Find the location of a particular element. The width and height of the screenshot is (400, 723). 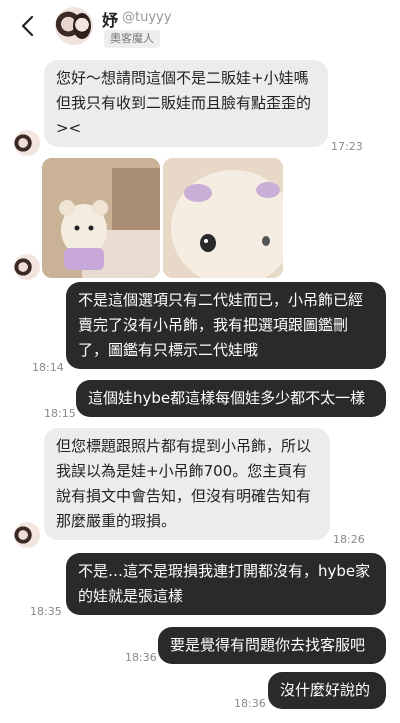

contact-name: 妤 is located at coordinates (110, 20).